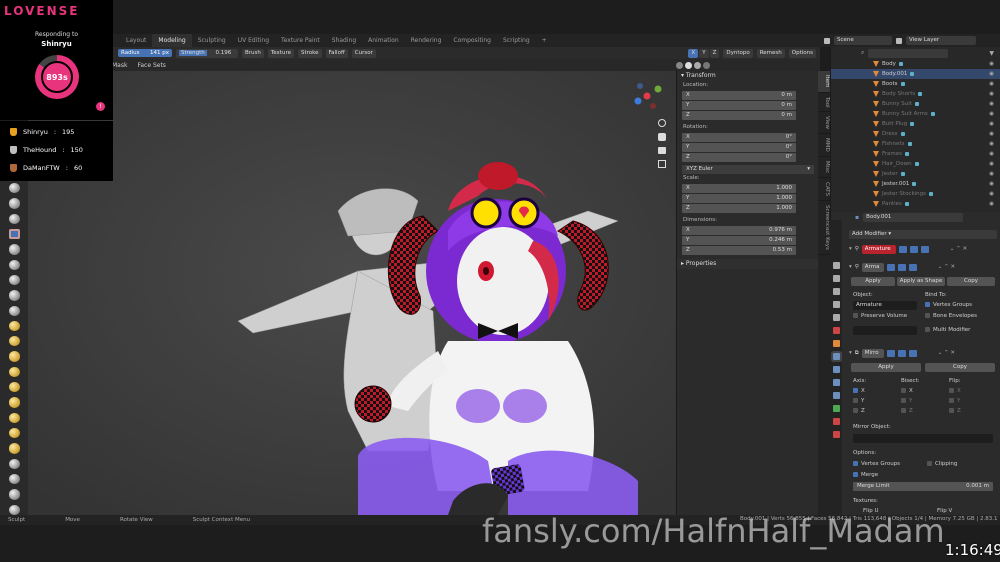 Image resolution: width=1000 pixels, height=562 pixels. Describe the element at coordinates (915, 114) in the screenshot. I see `outliner-item: Bunny Suit Arms ◉` at that location.